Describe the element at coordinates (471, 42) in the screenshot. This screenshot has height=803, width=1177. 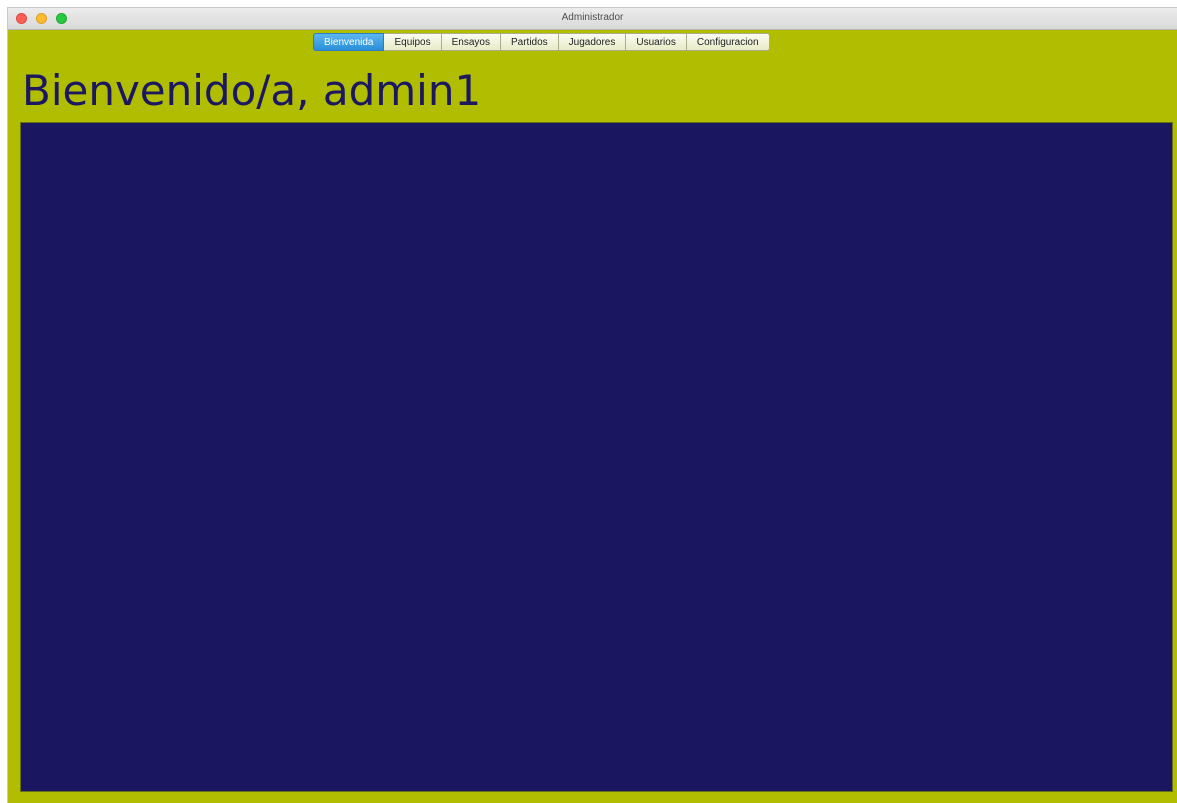
I see `tab-ensayos: Ensayos` at that location.